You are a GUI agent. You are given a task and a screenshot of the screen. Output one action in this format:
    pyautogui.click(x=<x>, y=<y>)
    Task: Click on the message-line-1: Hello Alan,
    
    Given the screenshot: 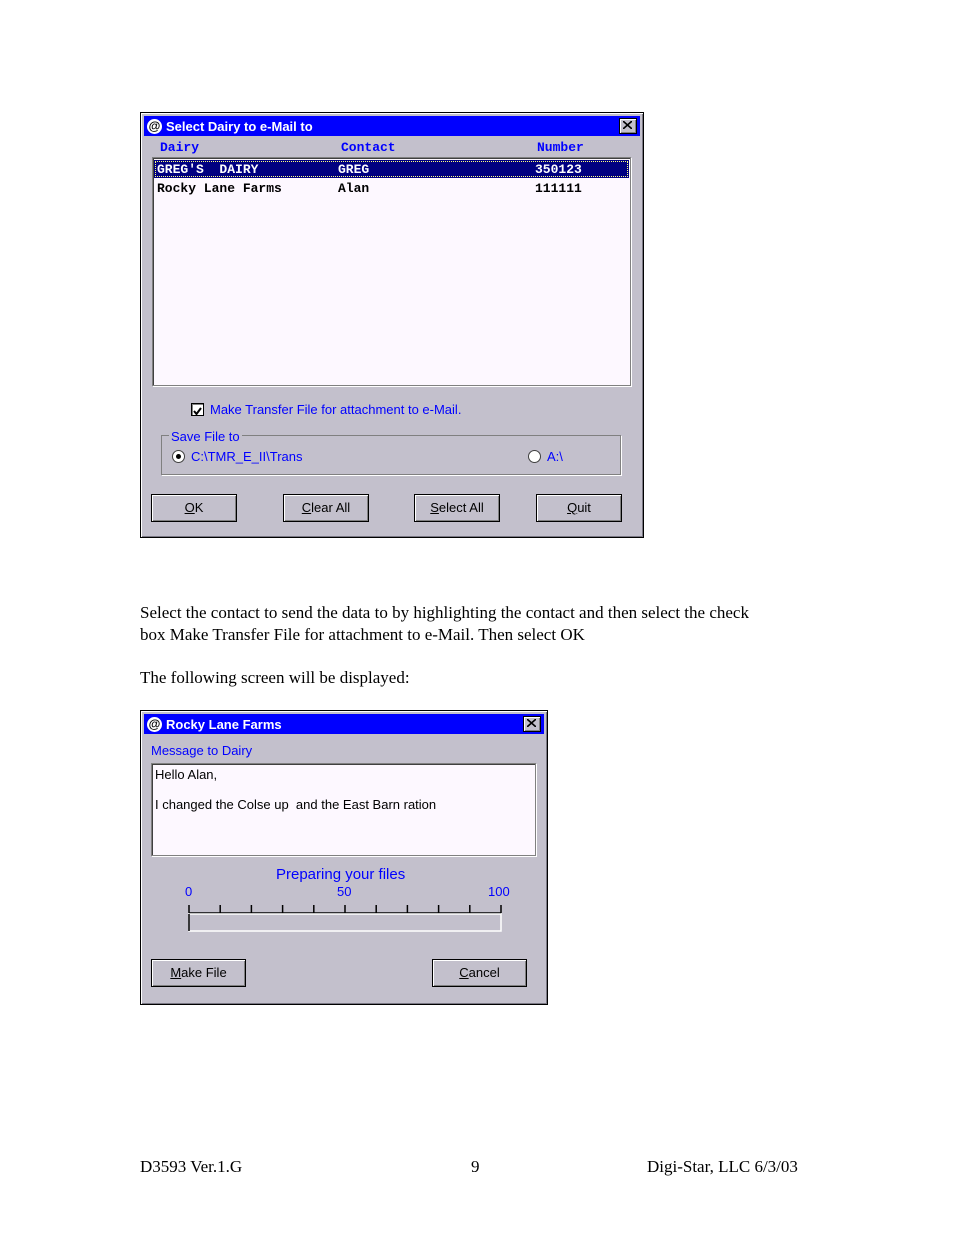 What is the action you would take?
    pyautogui.click(x=186, y=774)
    